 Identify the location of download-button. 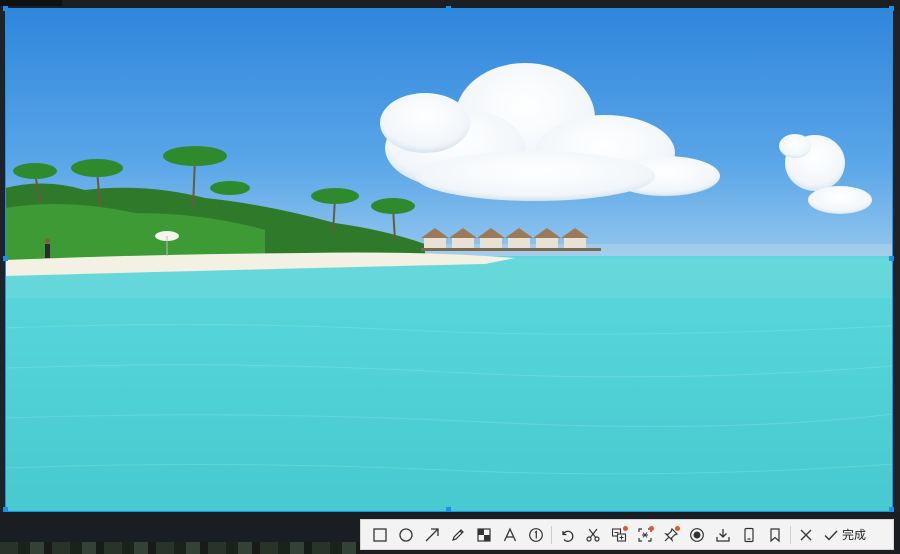
(723, 535).